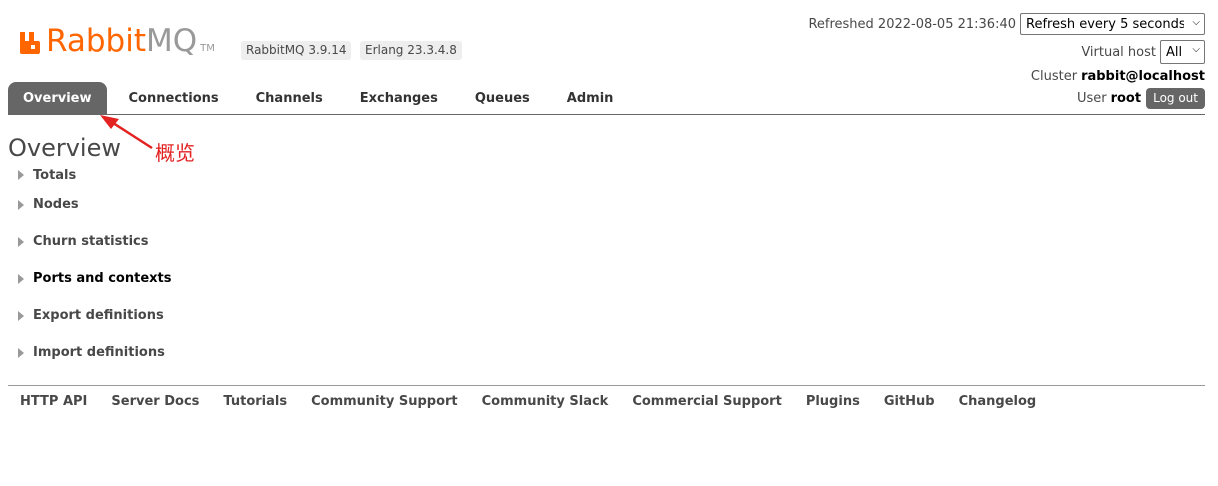 This screenshot has height=486, width=1218. I want to click on refresh-interval-select: Refresh every 5 seconds, so click(1112, 24).